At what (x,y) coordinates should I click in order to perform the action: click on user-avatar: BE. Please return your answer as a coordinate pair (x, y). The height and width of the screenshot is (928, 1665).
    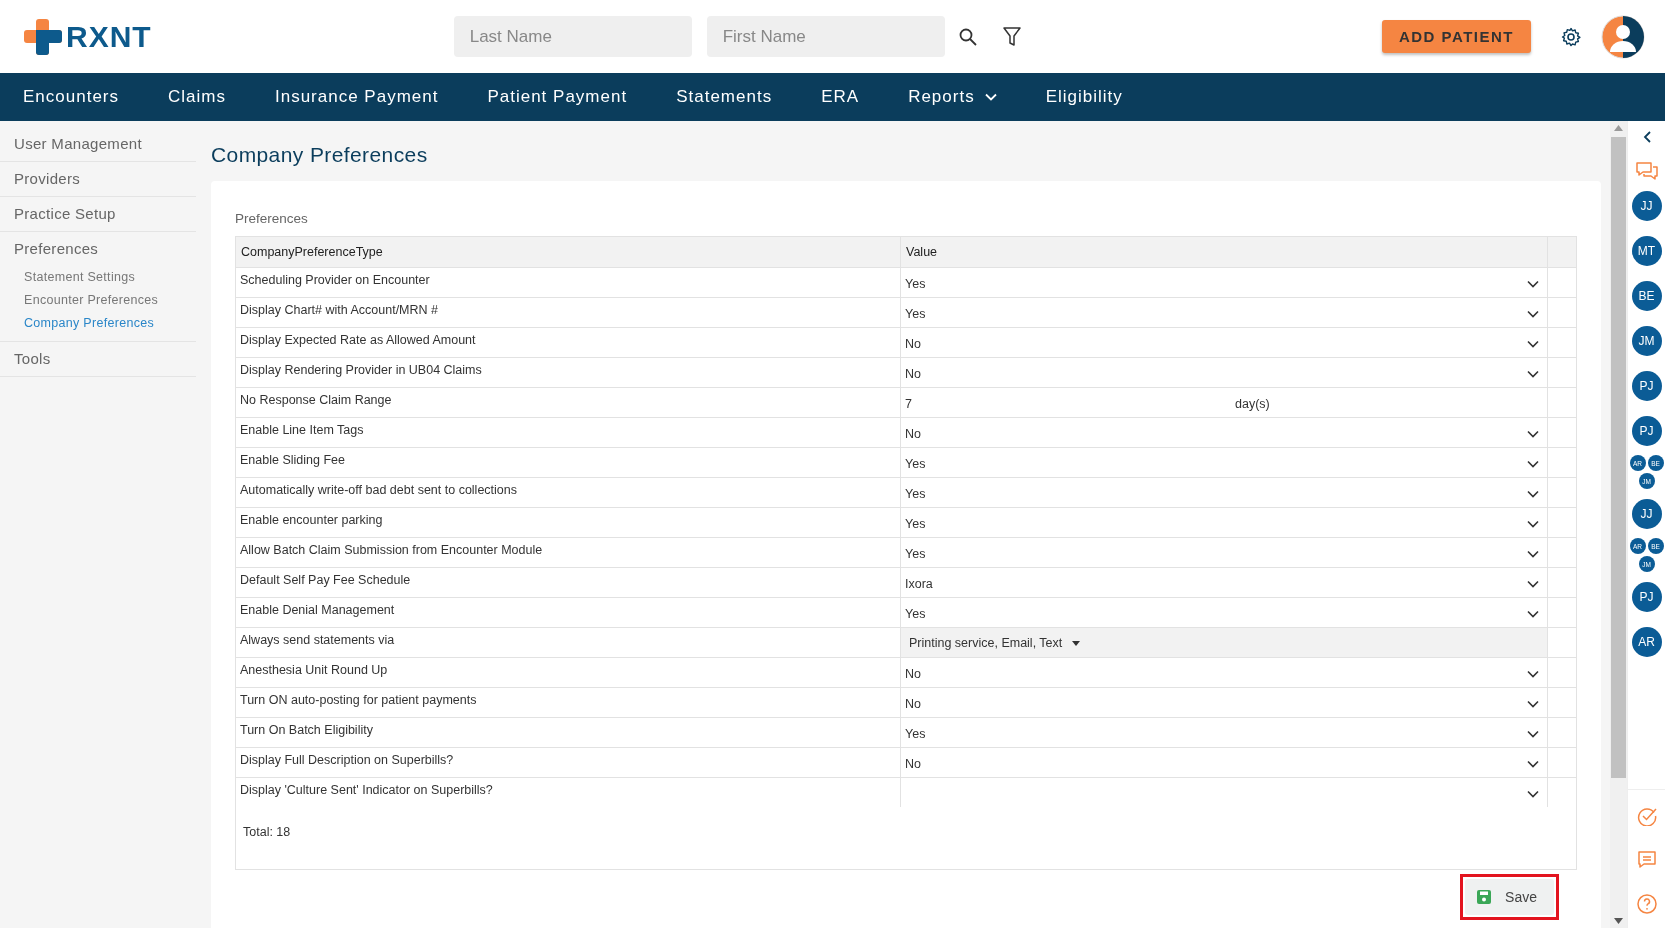
    Looking at the image, I should click on (1646, 296).